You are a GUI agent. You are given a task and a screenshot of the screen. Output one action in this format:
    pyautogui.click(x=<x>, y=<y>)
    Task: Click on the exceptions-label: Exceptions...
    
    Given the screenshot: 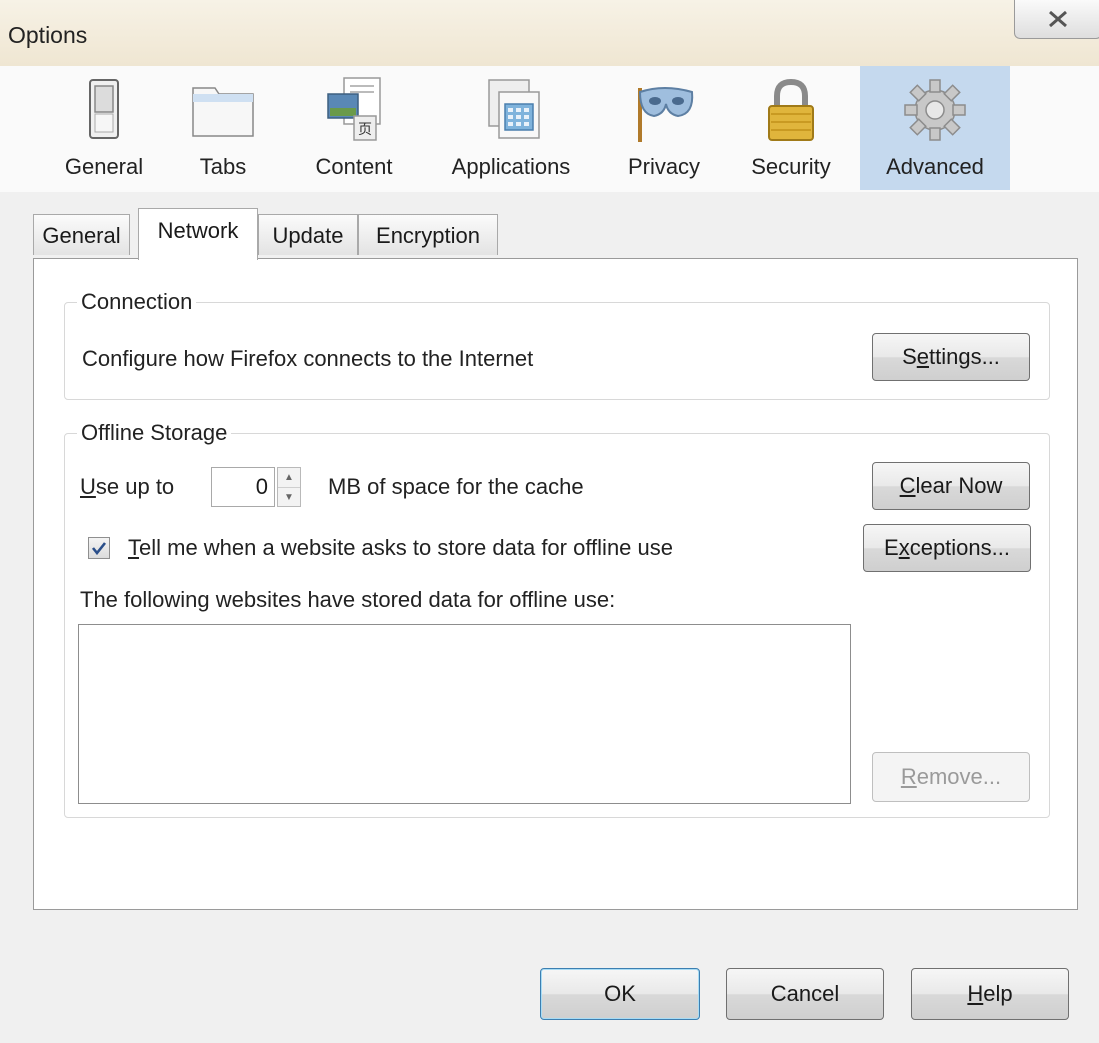 What is the action you would take?
    pyautogui.click(x=947, y=547)
    